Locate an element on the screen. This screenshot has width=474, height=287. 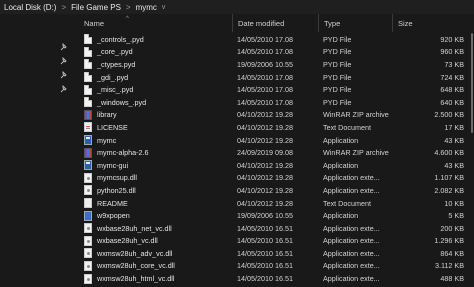
column-header-date: Date modified is located at coordinates (275, 23).